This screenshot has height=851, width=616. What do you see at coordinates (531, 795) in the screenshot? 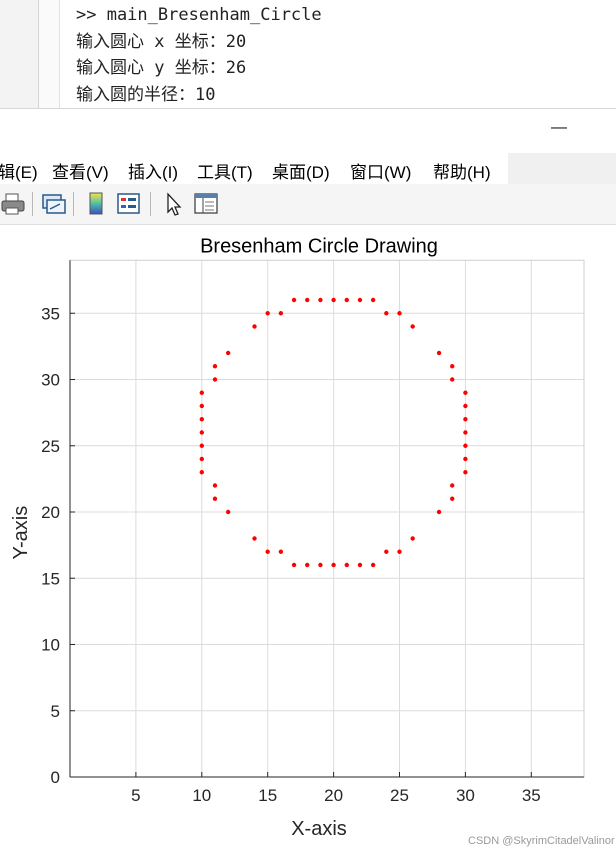
I see `x-tick-label: 35` at bounding box center [531, 795].